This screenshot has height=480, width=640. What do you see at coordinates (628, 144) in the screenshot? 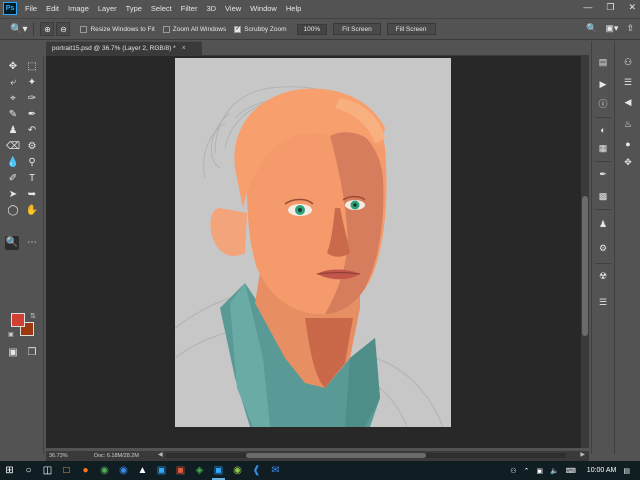
I see `channels-panel-icon: ●` at bounding box center [628, 144].